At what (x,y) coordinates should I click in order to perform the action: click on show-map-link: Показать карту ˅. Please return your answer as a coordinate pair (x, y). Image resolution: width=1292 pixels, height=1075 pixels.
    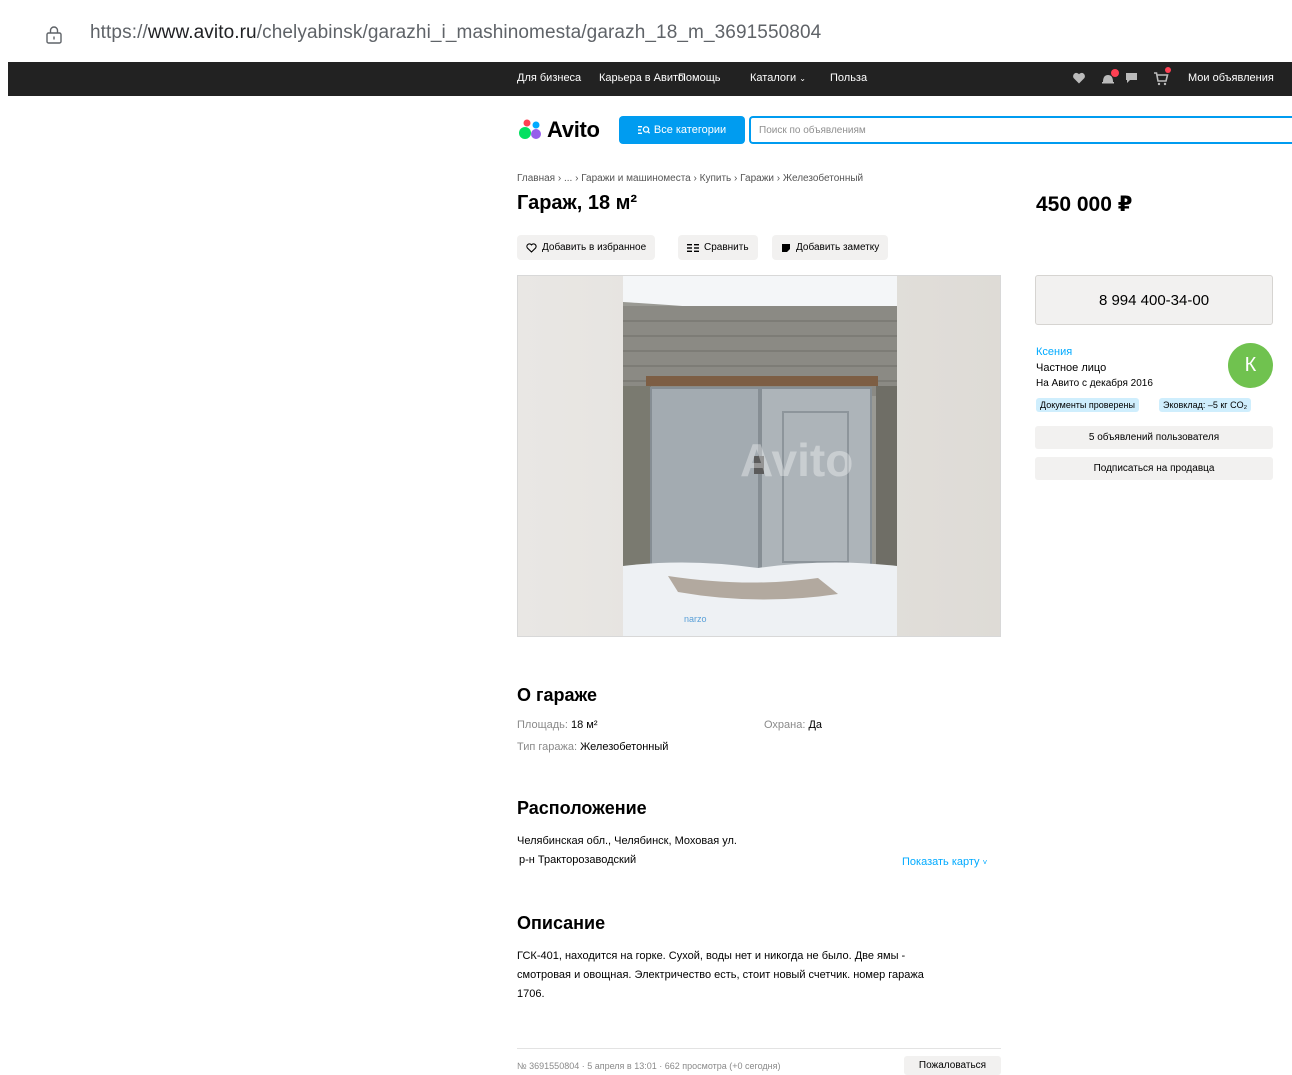
    Looking at the image, I should click on (944, 862).